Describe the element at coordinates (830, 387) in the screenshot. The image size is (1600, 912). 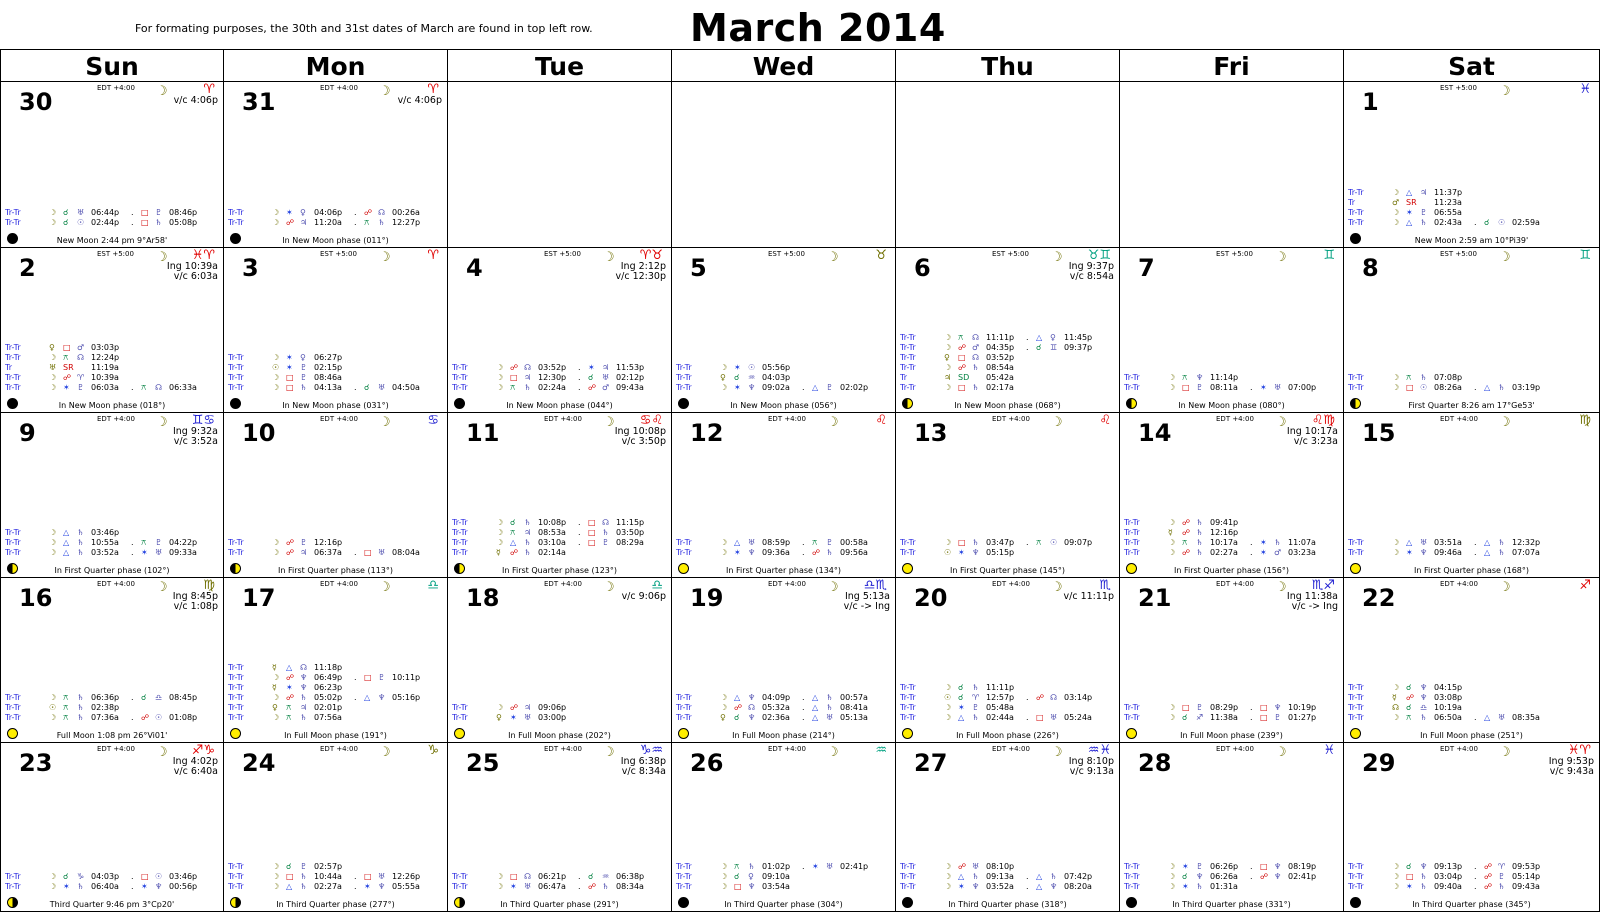
I see `aspect-body-3: ♇` at that location.